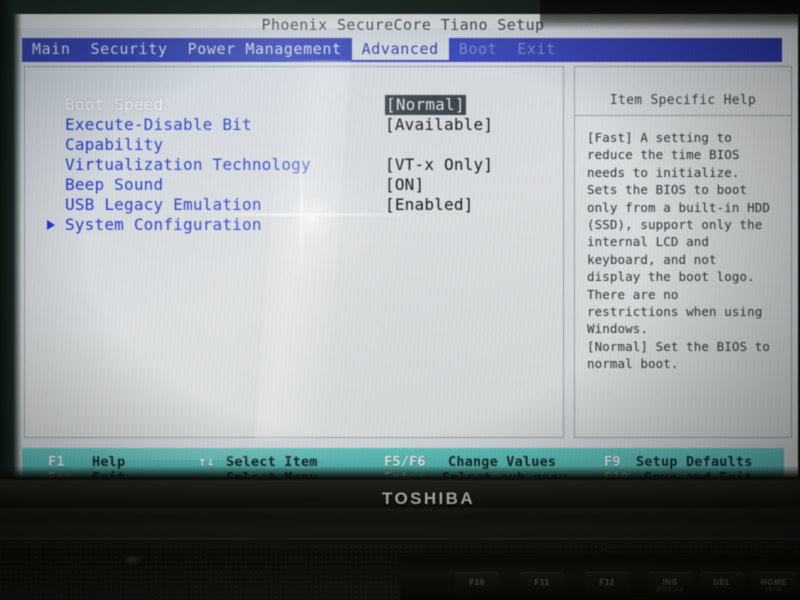  I want to click on key-legend-action: Select Item, so click(272, 462).